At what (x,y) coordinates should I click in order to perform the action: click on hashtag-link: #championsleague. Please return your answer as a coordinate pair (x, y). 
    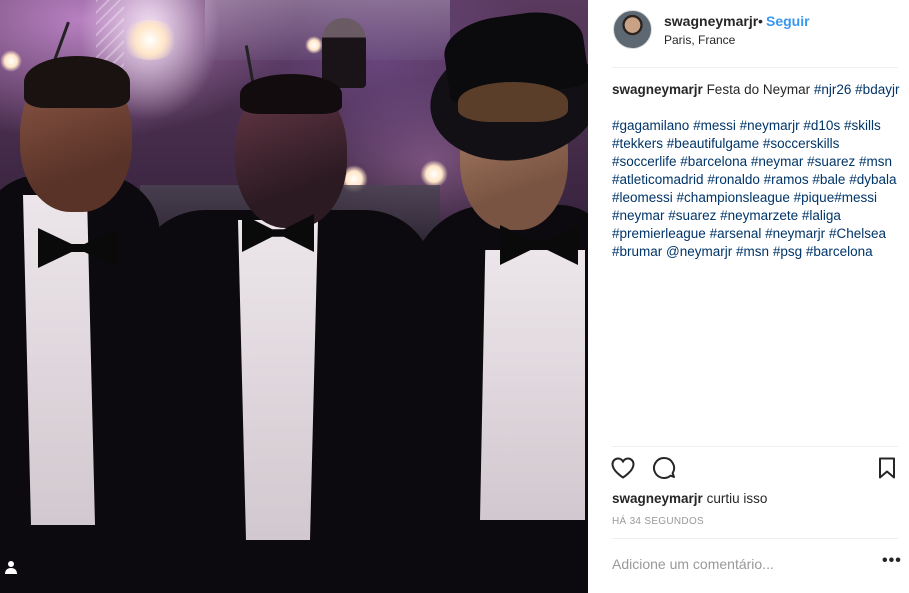
    Looking at the image, I should click on (733, 197).